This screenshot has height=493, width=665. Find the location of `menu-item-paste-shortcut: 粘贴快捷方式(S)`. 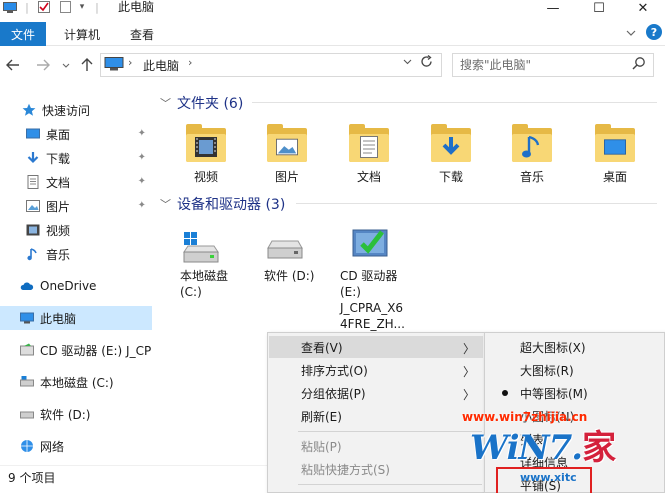

menu-item-paste-shortcut: 粘贴快捷方式(S) is located at coordinates (376, 469).